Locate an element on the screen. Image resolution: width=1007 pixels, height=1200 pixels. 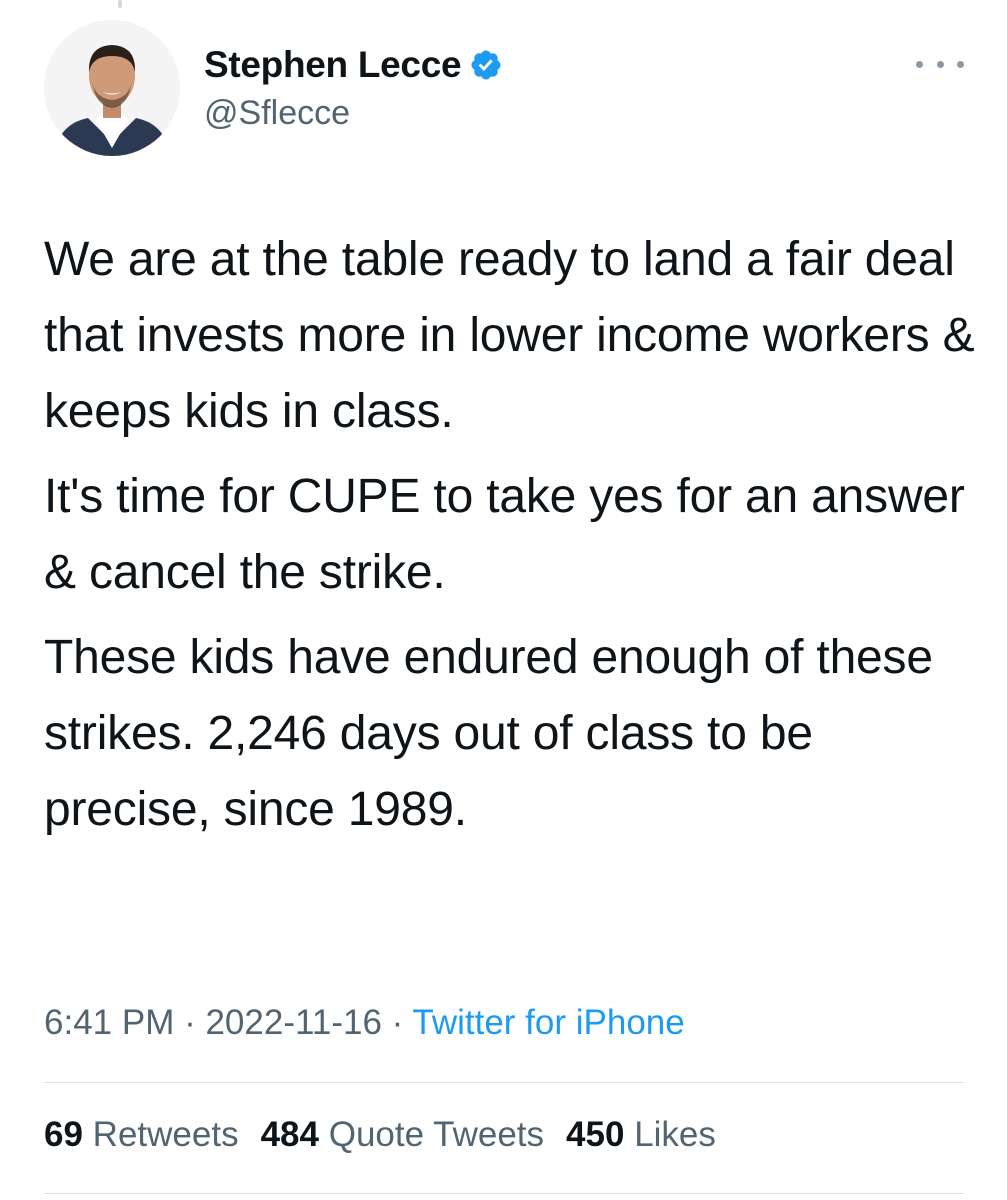
tweet-date: 2022-11-16 is located at coordinates (293, 1022).